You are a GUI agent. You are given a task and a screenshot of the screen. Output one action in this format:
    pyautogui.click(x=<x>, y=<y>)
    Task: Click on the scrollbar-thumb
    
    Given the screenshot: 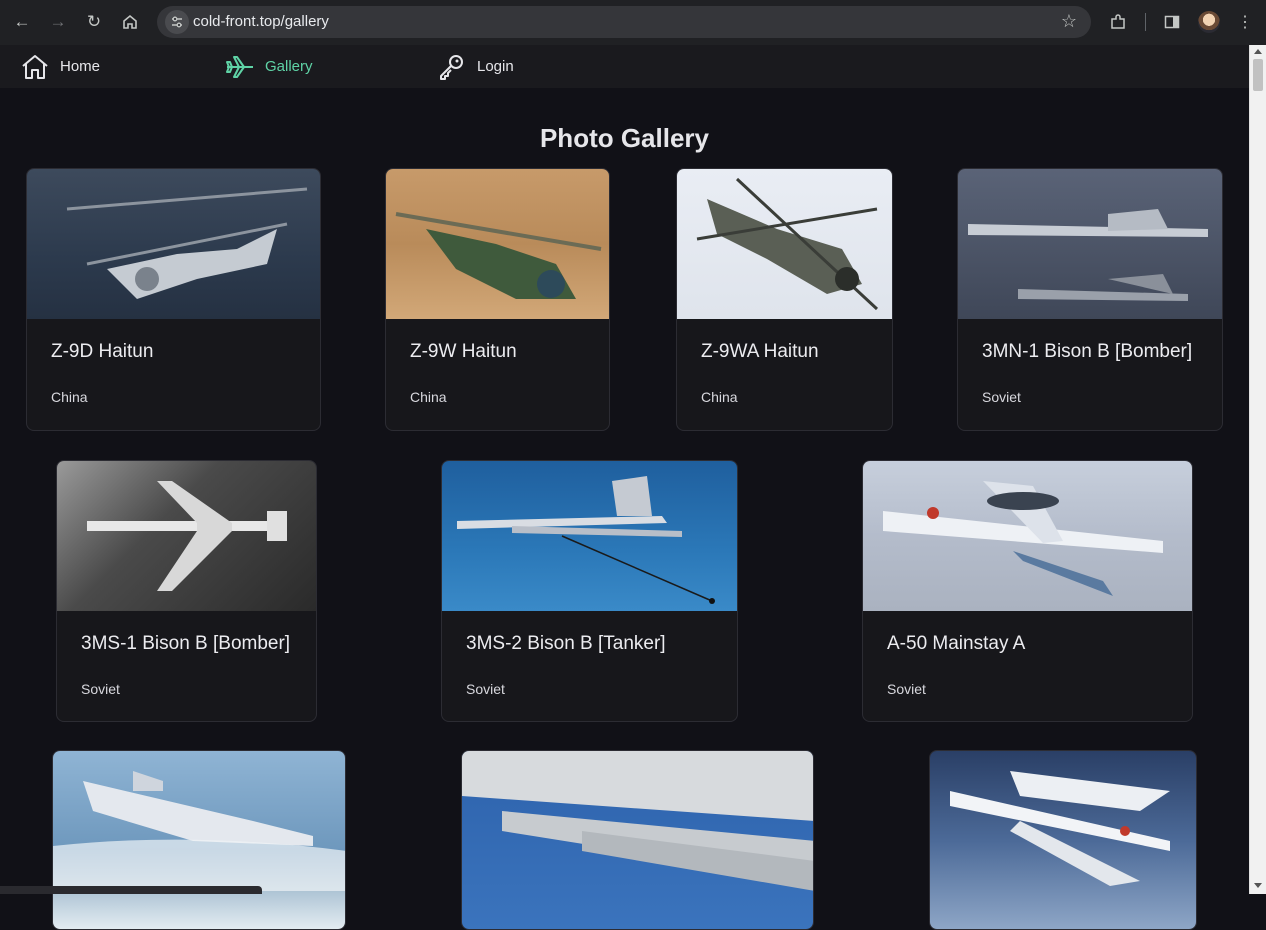 What is the action you would take?
    pyautogui.click(x=1258, y=75)
    